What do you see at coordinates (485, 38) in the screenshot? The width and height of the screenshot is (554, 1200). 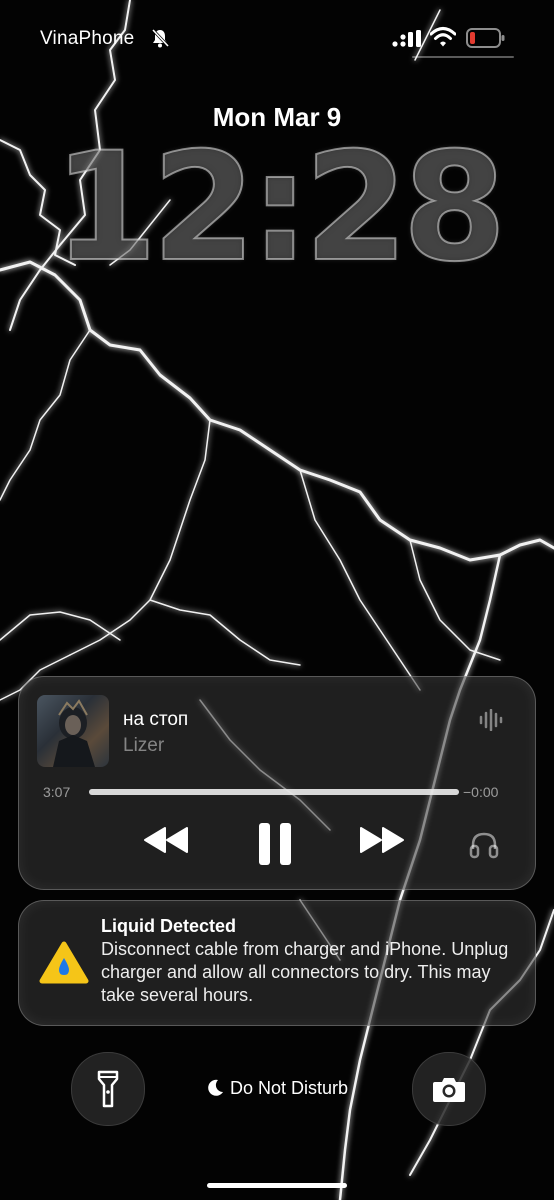 I see `battery-icon` at bounding box center [485, 38].